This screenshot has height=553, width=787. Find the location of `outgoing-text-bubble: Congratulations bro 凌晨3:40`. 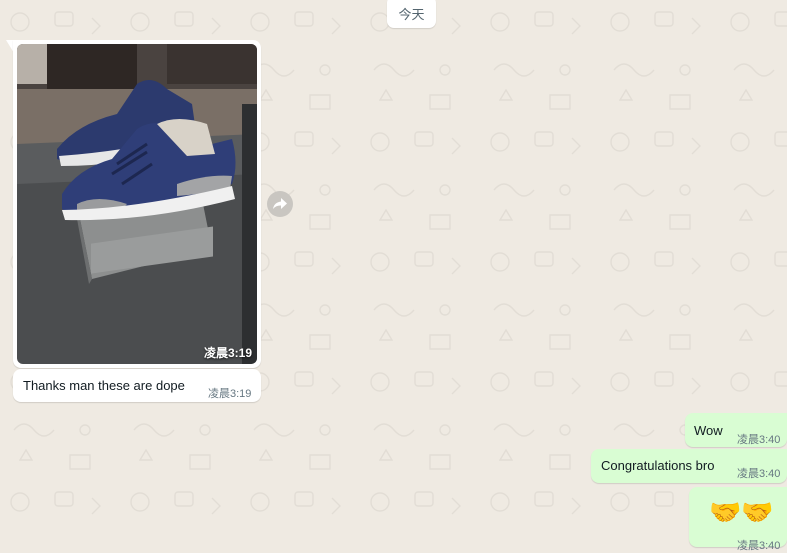

outgoing-text-bubble: Congratulations bro 凌晨3:40 is located at coordinates (689, 466).